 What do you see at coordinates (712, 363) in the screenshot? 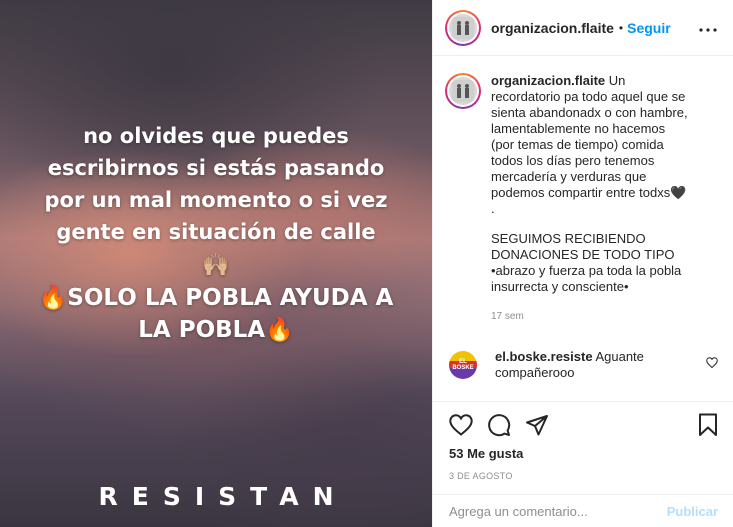
I see `like-comment-heart-icon` at bounding box center [712, 363].